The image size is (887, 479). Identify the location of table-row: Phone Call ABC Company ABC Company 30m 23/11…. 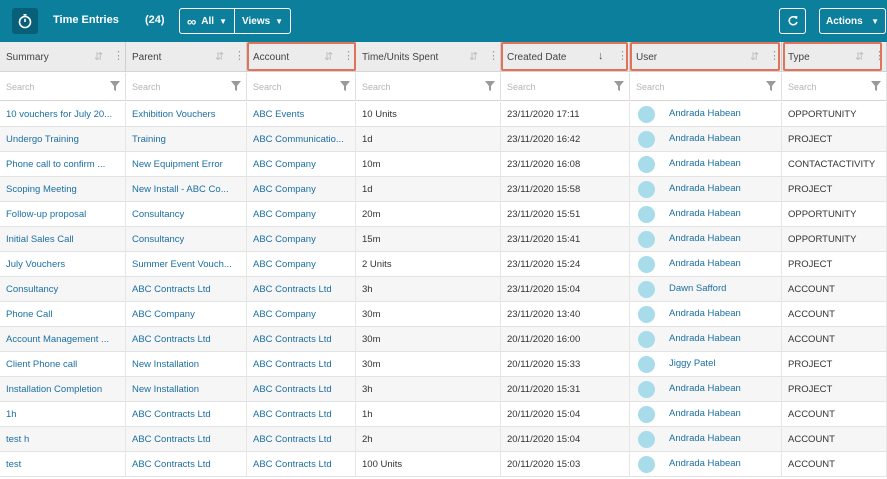
(443, 314).